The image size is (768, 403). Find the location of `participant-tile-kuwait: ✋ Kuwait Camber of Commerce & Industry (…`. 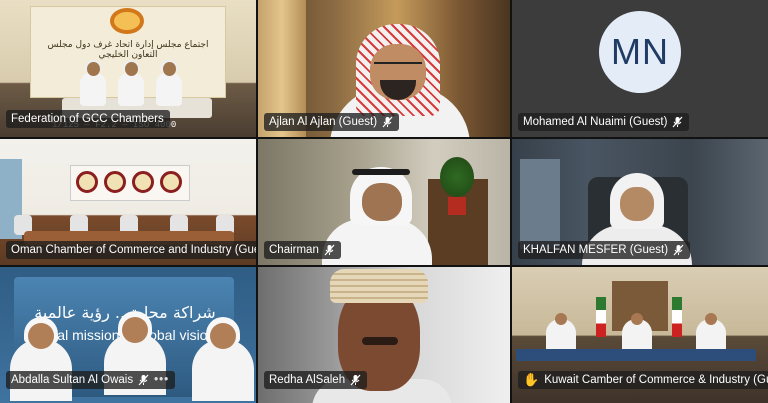

participant-tile-kuwait: ✋ Kuwait Camber of Commerce & Industry (… is located at coordinates (640, 335).